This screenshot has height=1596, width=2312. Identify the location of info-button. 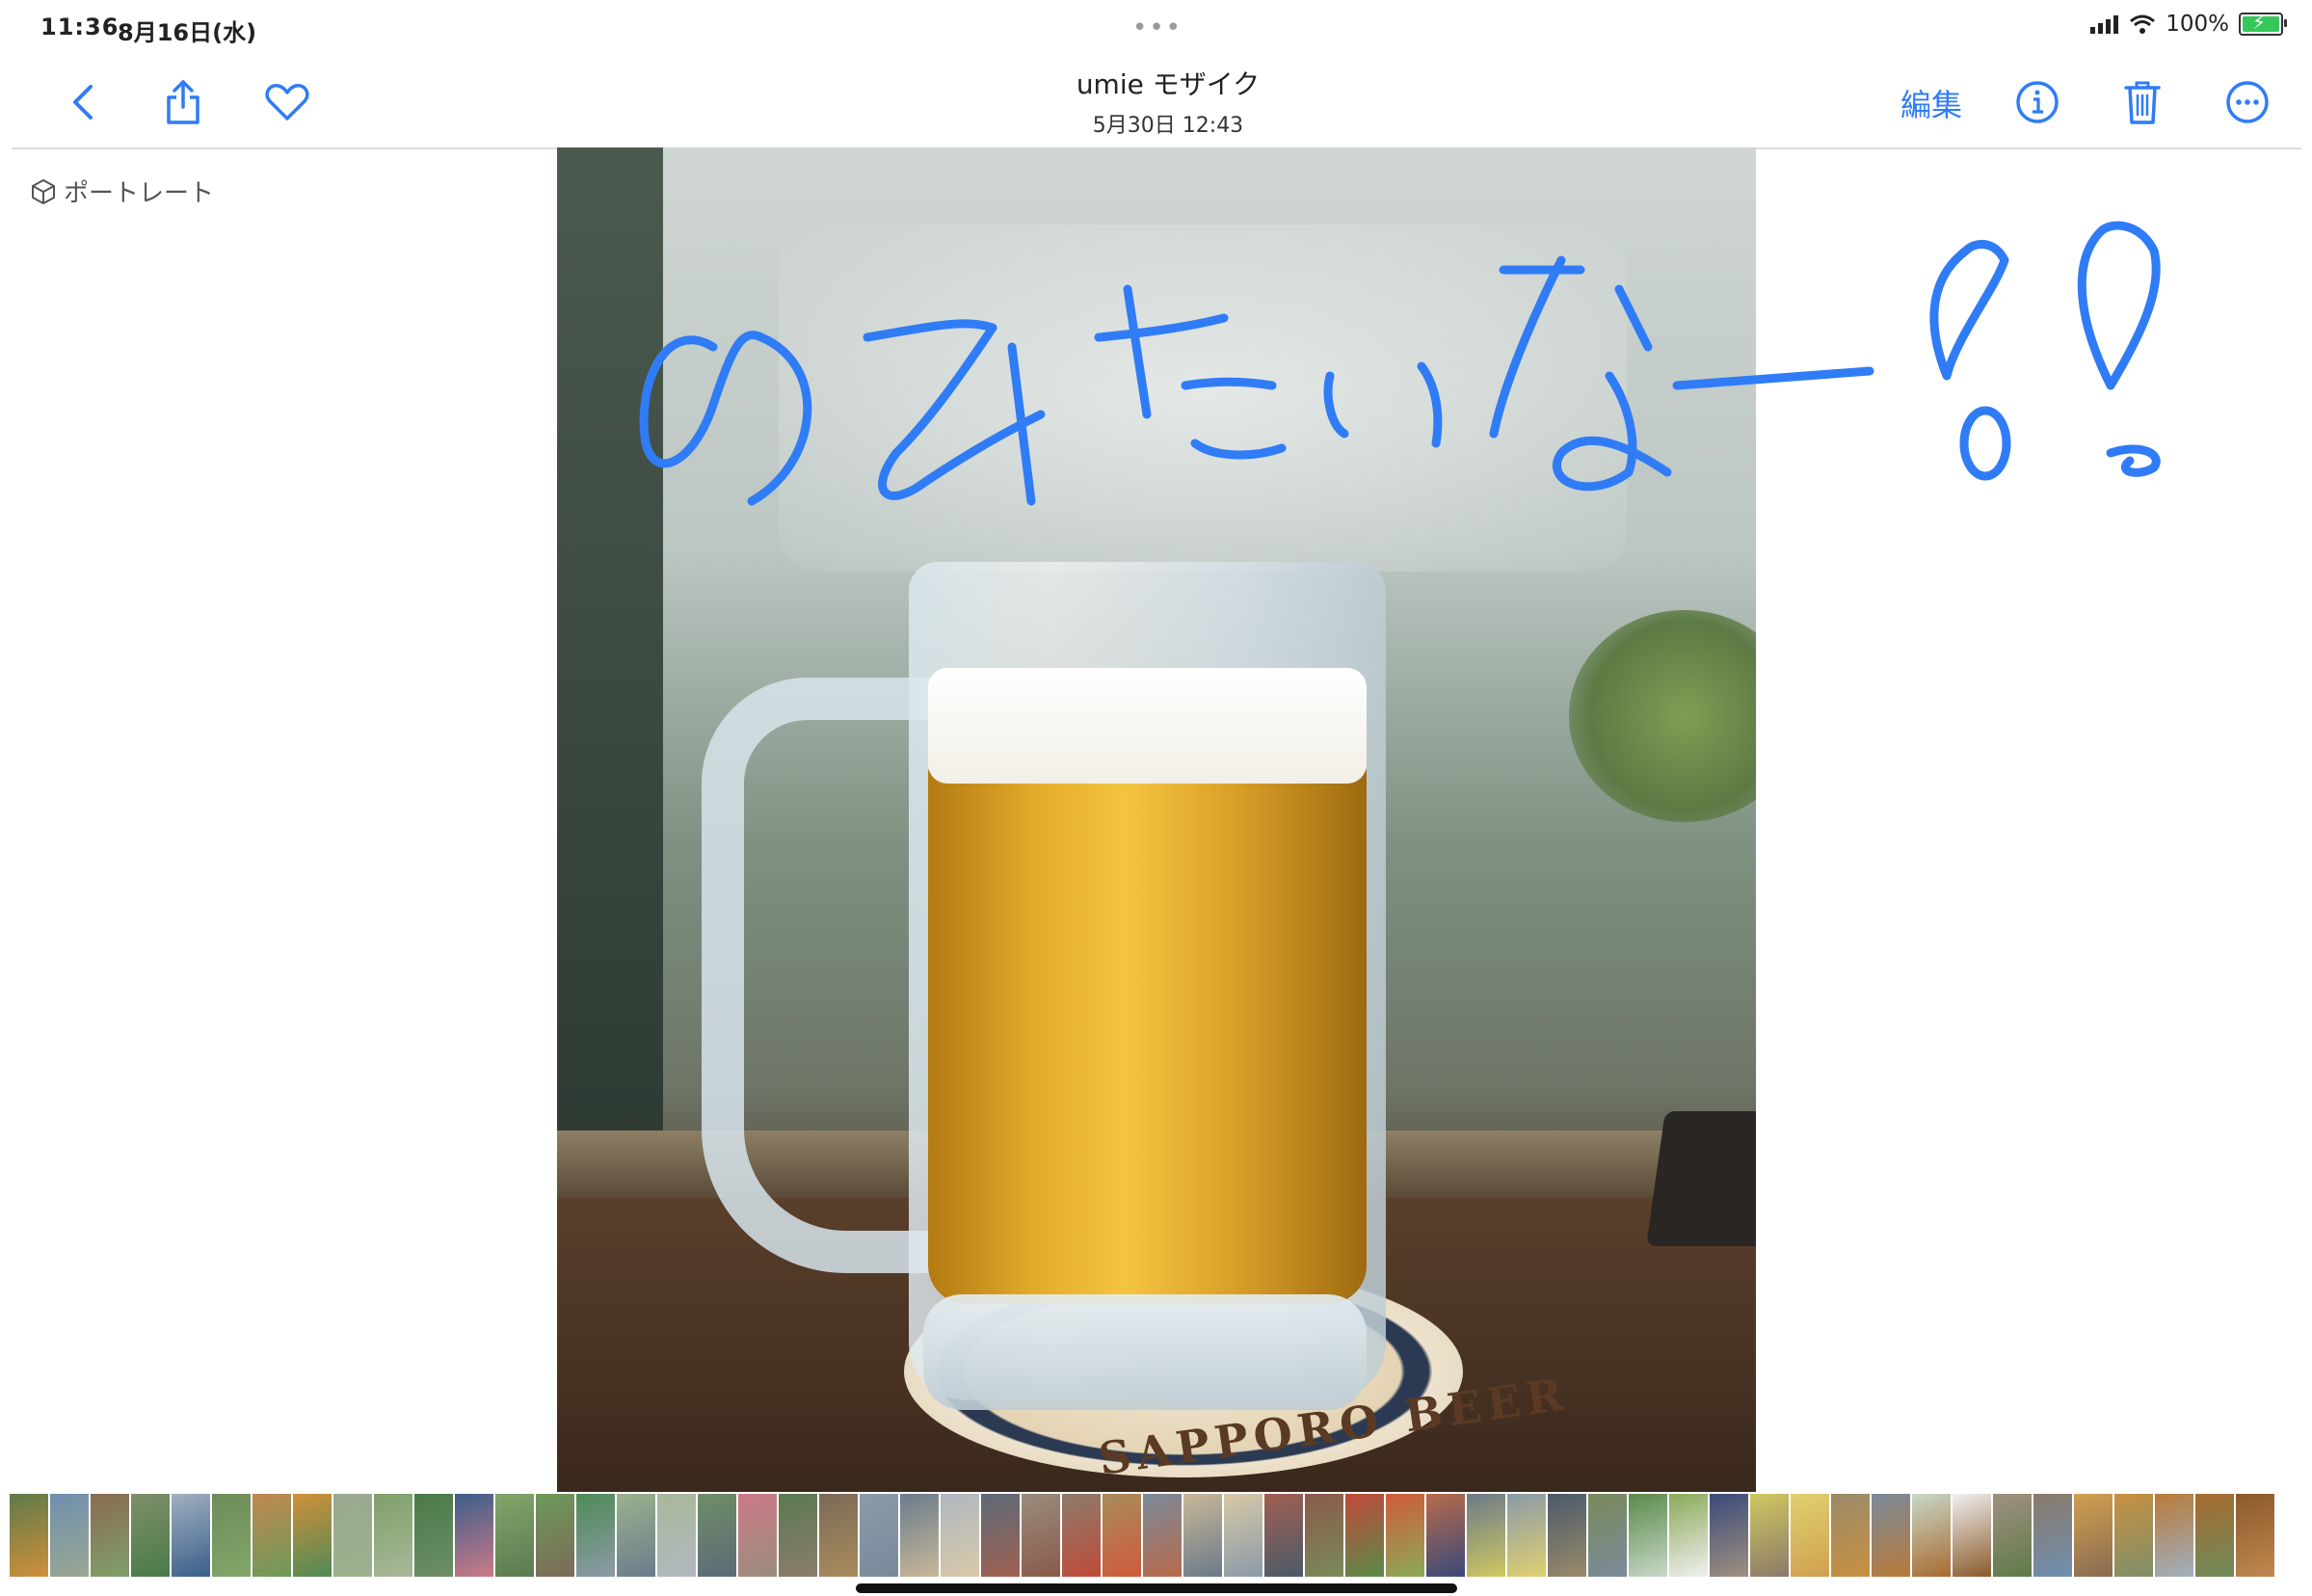
(2037, 102).